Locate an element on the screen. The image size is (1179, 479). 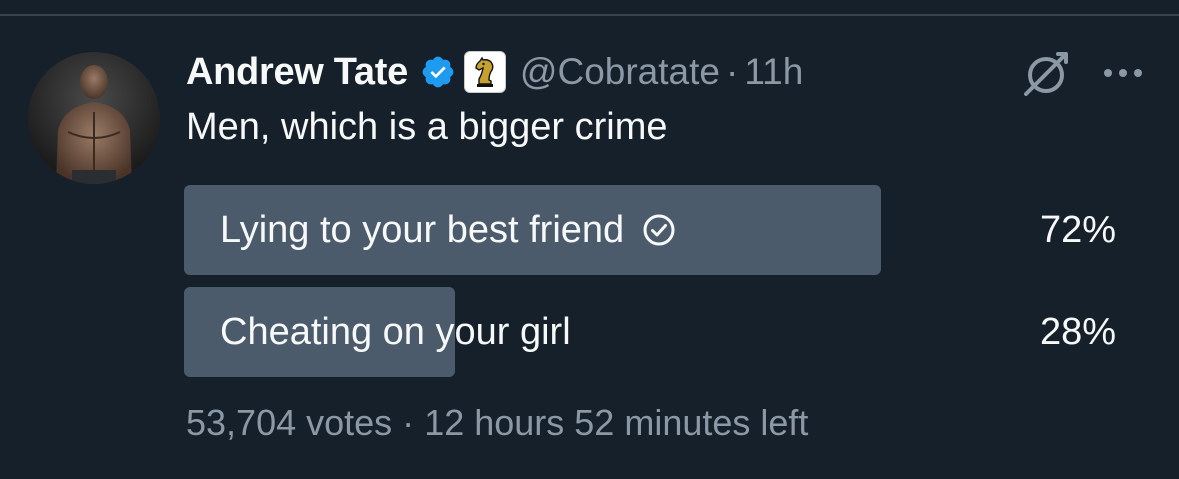
poll-option-text: Lying to your best friend is located at coordinates (422, 229).